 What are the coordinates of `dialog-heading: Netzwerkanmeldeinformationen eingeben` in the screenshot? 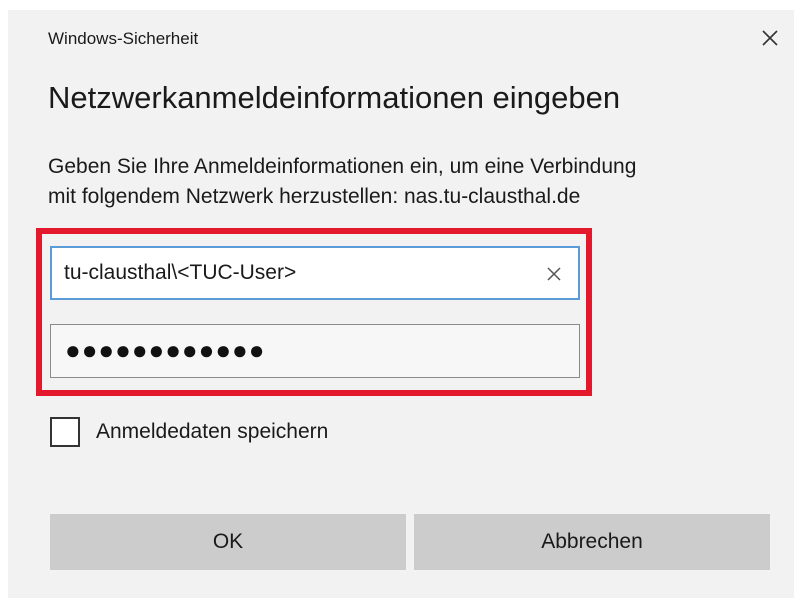 It's located at (334, 97).